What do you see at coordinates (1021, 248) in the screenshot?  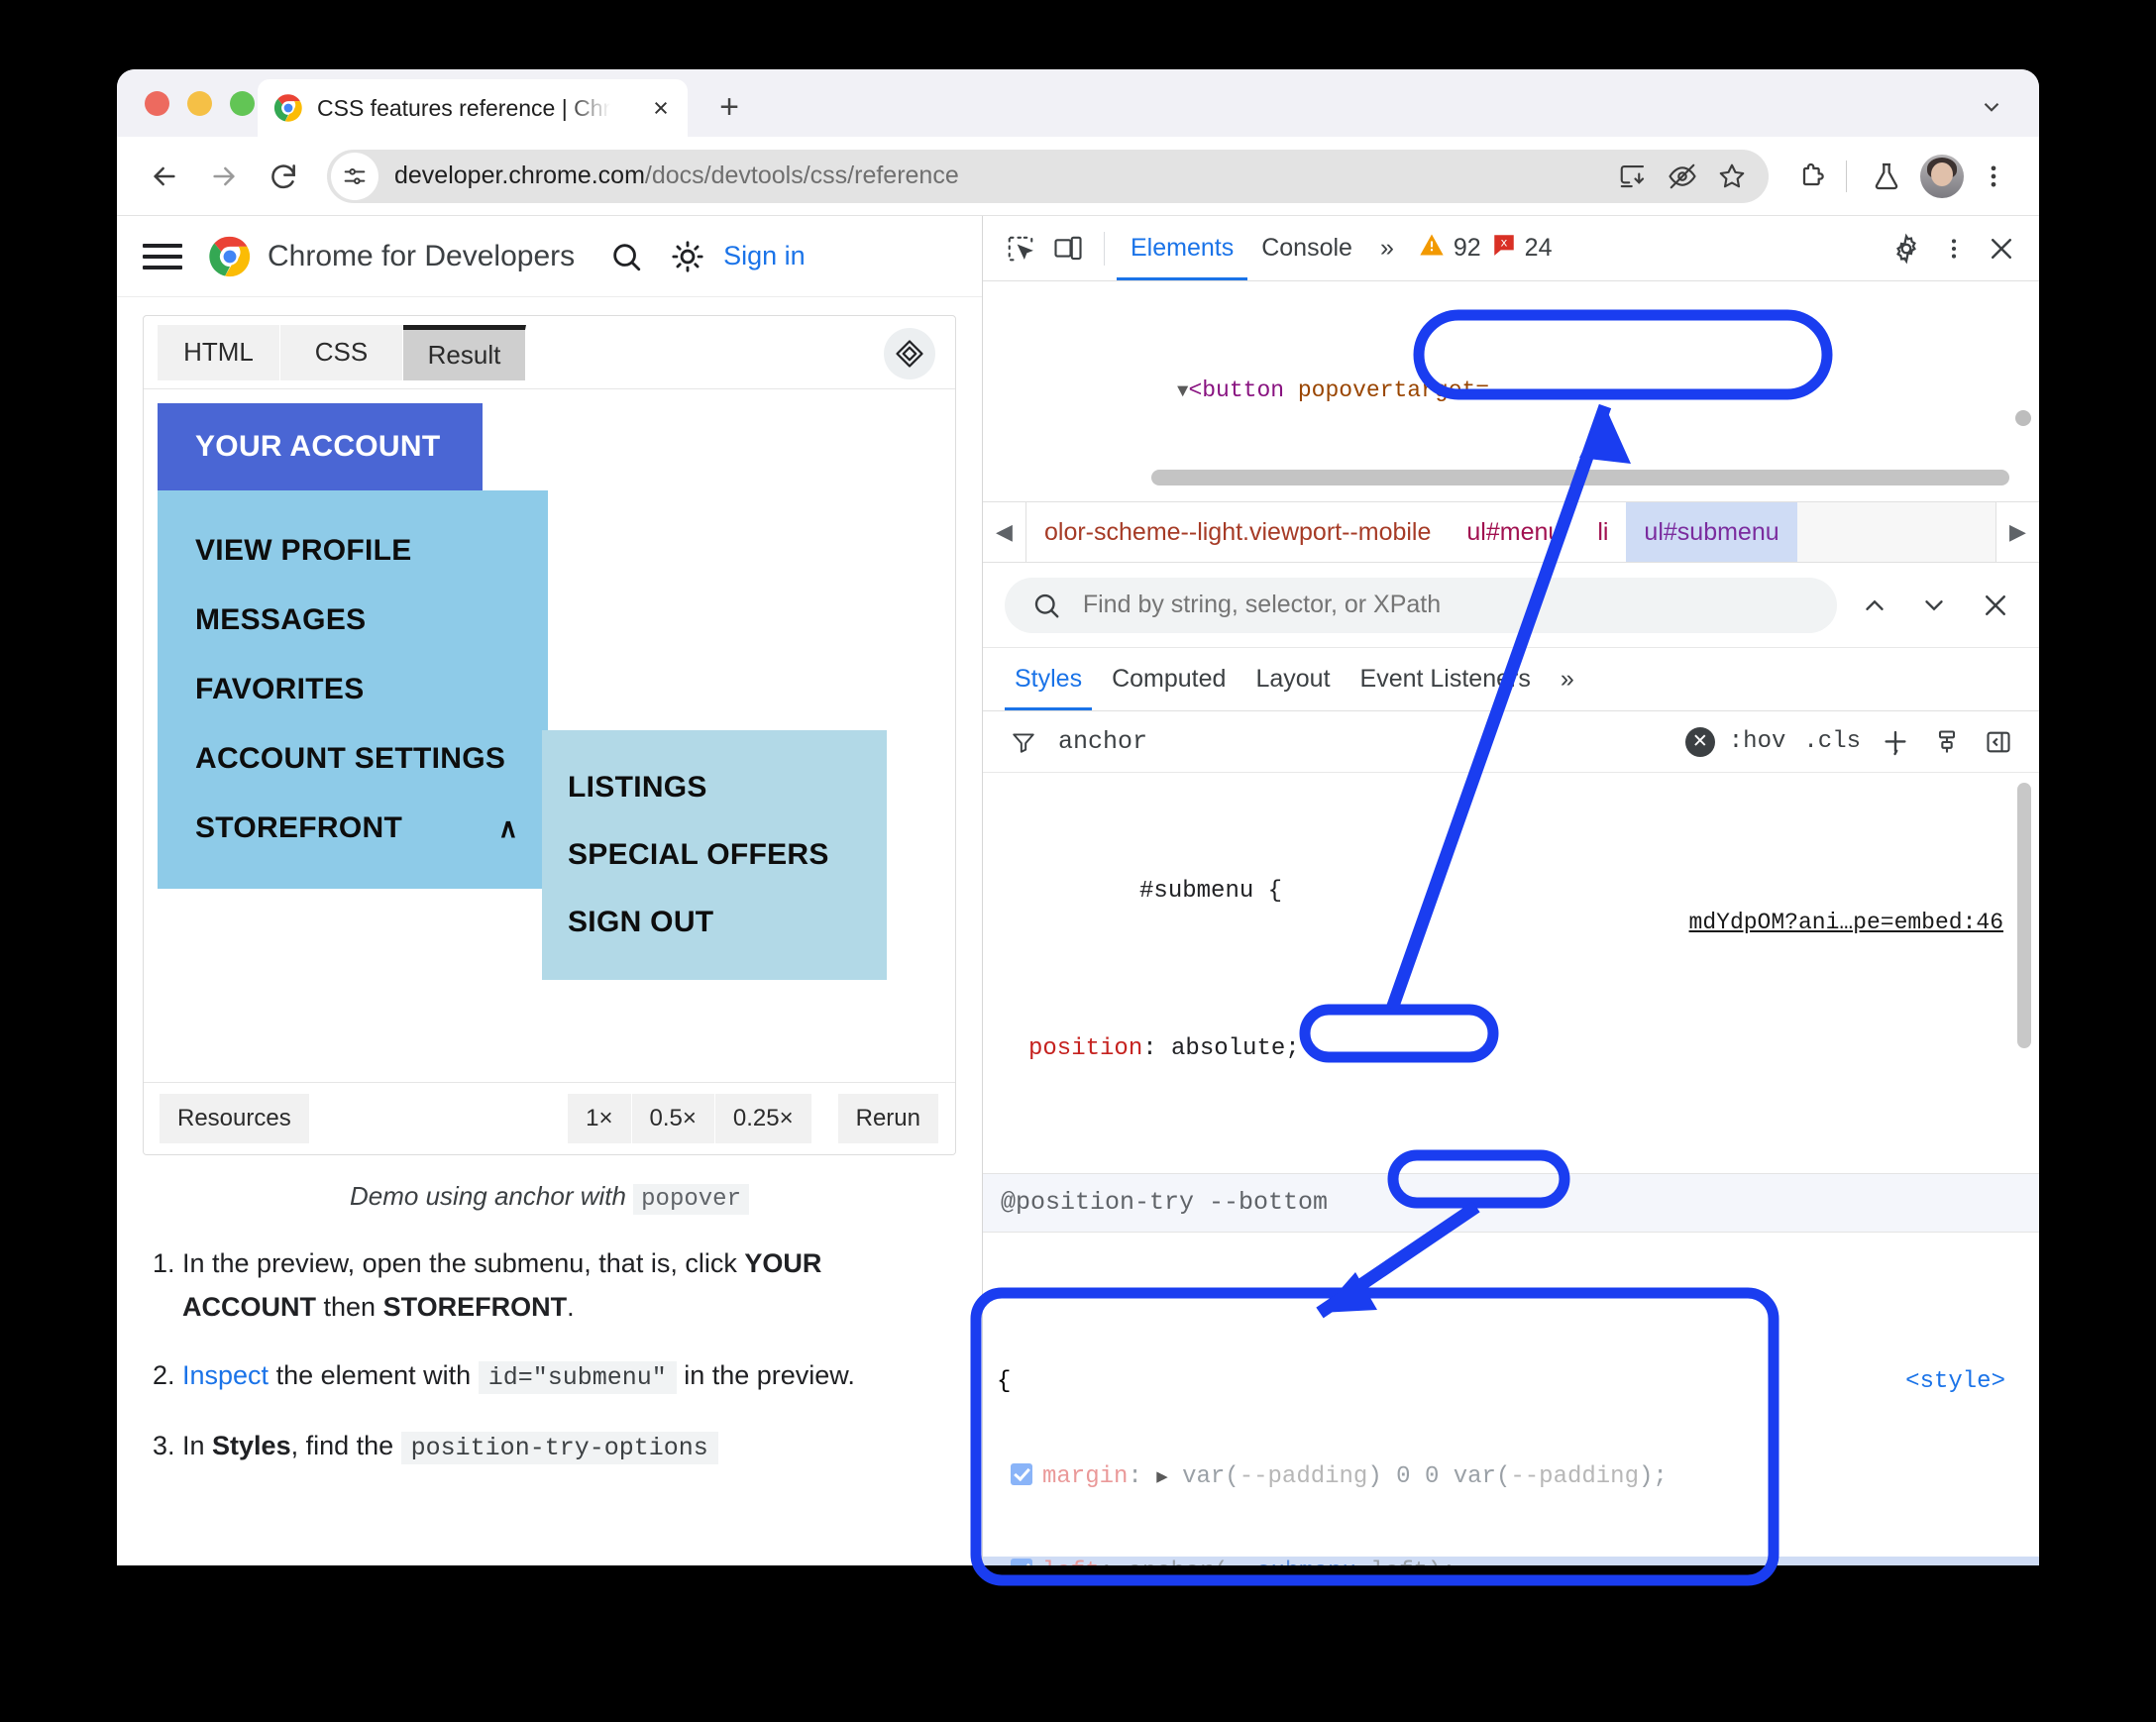 I see `inspect-element-icon` at bounding box center [1021, 248].